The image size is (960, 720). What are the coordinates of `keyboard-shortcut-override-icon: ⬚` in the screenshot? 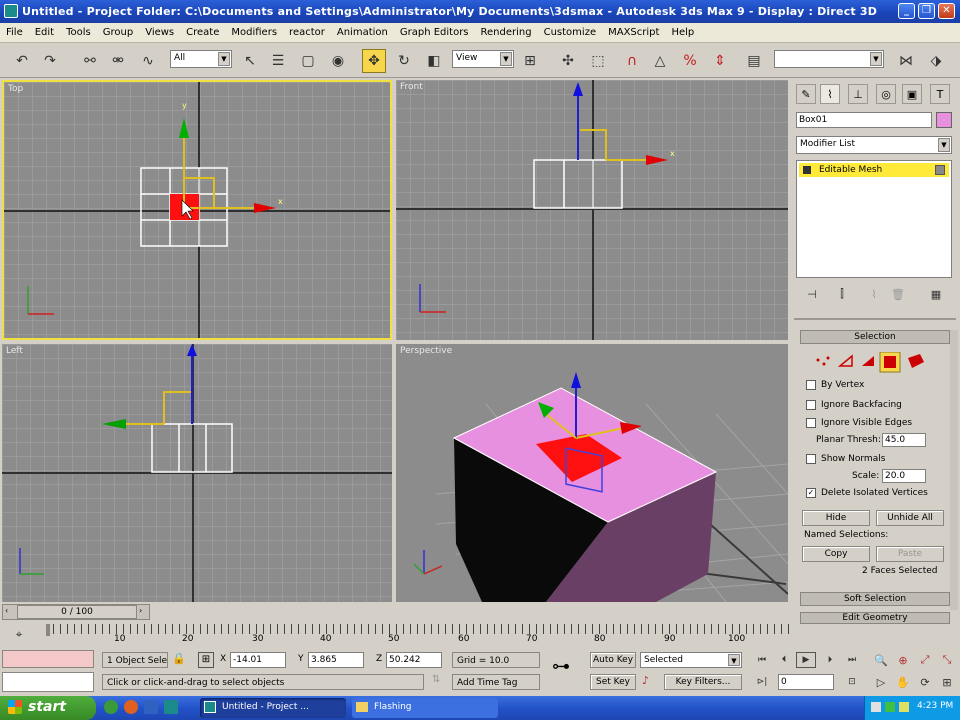 It's located at (598, 61).